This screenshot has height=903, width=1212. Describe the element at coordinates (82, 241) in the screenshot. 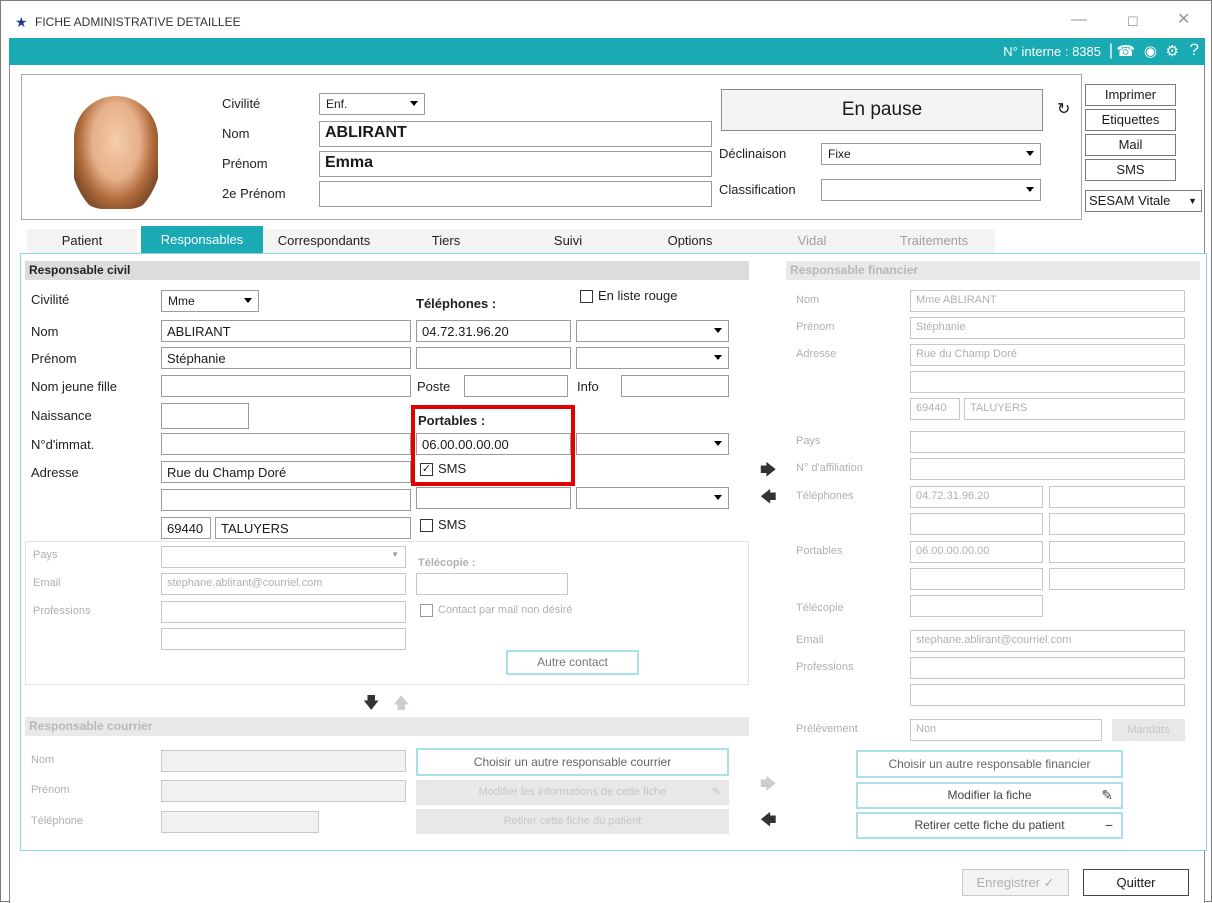

I see `tab-patient: Patient` at that location.